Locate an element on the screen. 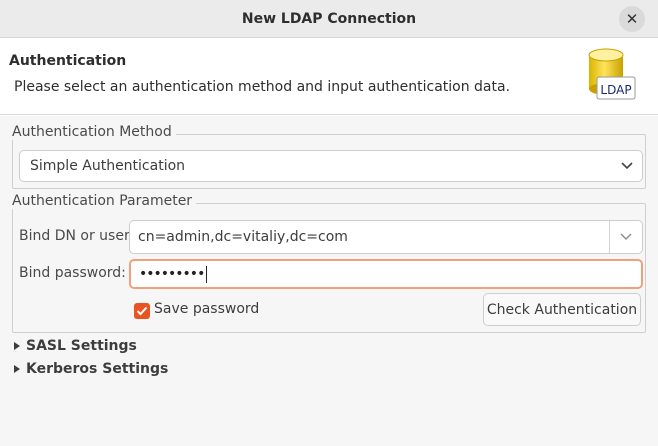 The image size is (658, 446). kerberos-settings-toggle: Kerberos Settings is located at coordinates (91, 369).